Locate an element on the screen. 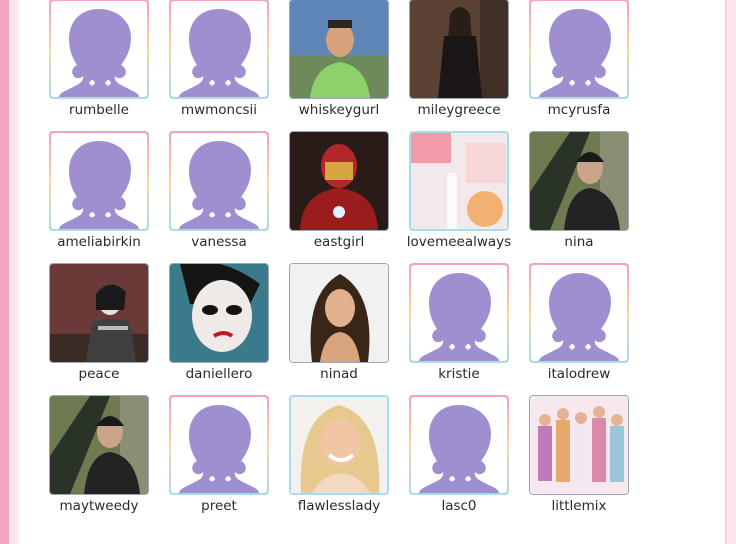 The width and height of the screenshot is (736, 544). friend-name: peace is located at coordinates (99, 374).